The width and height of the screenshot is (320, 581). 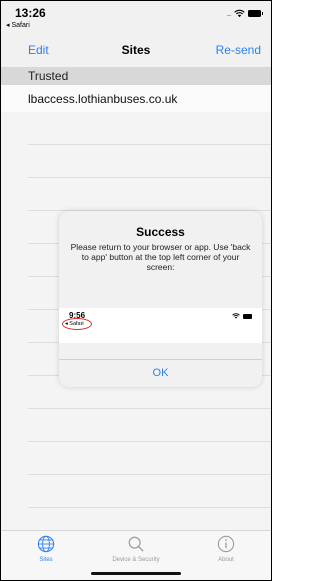 I want to click on tab-sites: Sites, so click(x=46, y=555).